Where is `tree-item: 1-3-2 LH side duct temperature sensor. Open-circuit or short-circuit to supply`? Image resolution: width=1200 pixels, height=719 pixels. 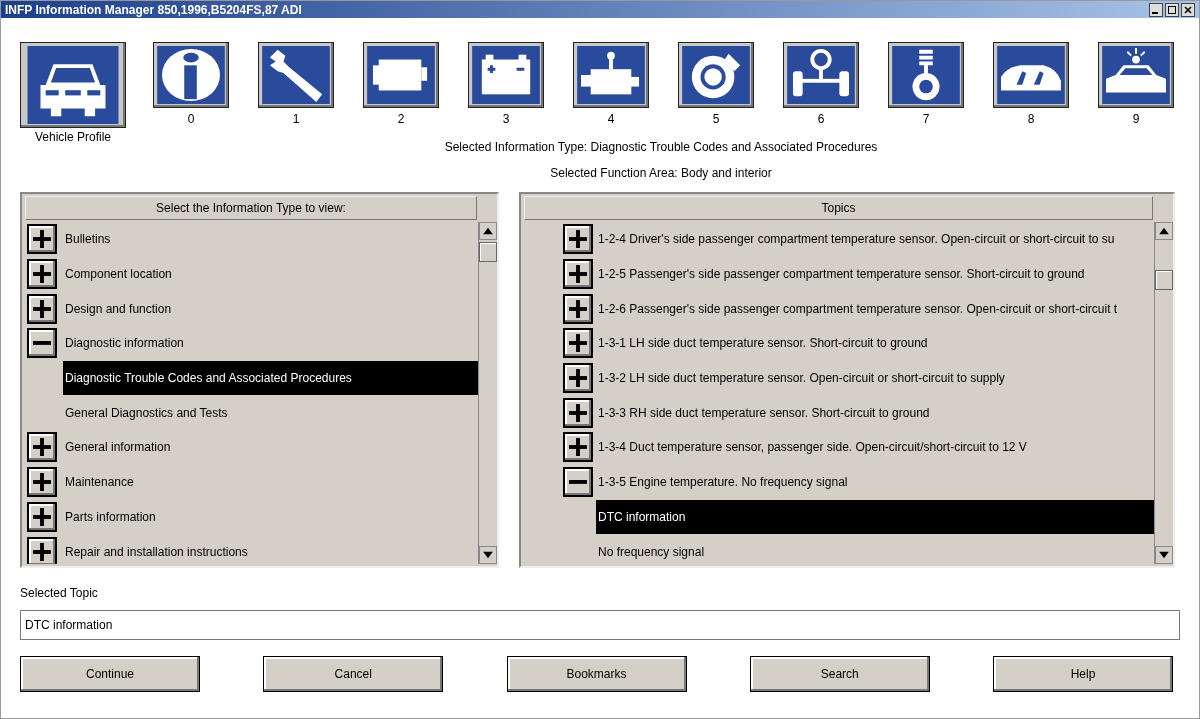
tree-item: 1-3-2 LH side duct temperature sensor. Open-circuit or short-circuit to supply is located at coordinates (800, 378).